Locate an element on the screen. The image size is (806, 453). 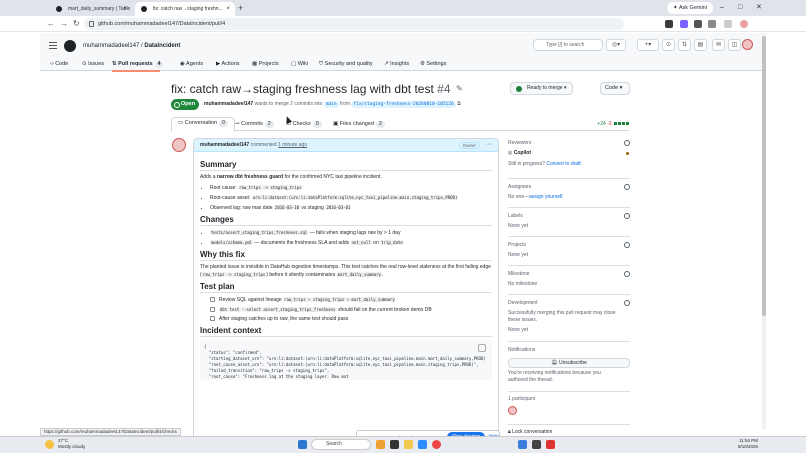
tab-commits: ⊸ Commits 2 is located at coordinates (254, 124).